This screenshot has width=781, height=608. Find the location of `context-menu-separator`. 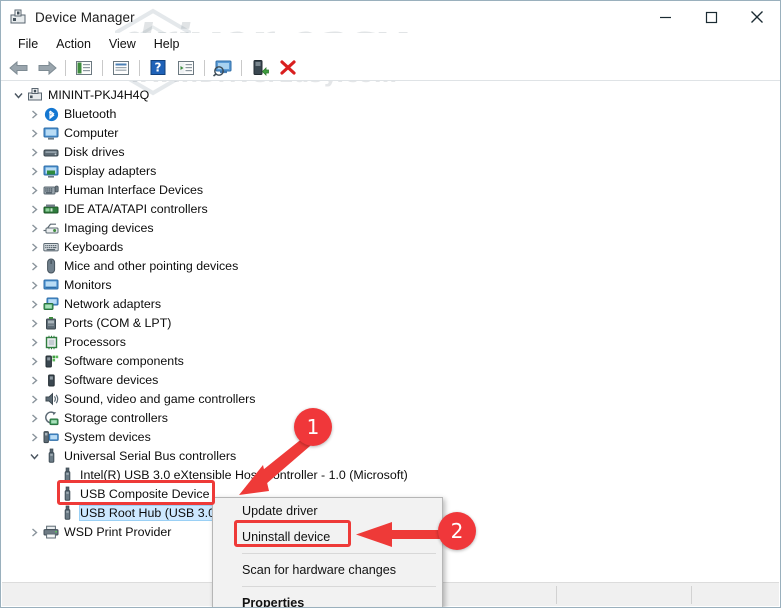

context-menu-separator is located at coordinates (339, 553).